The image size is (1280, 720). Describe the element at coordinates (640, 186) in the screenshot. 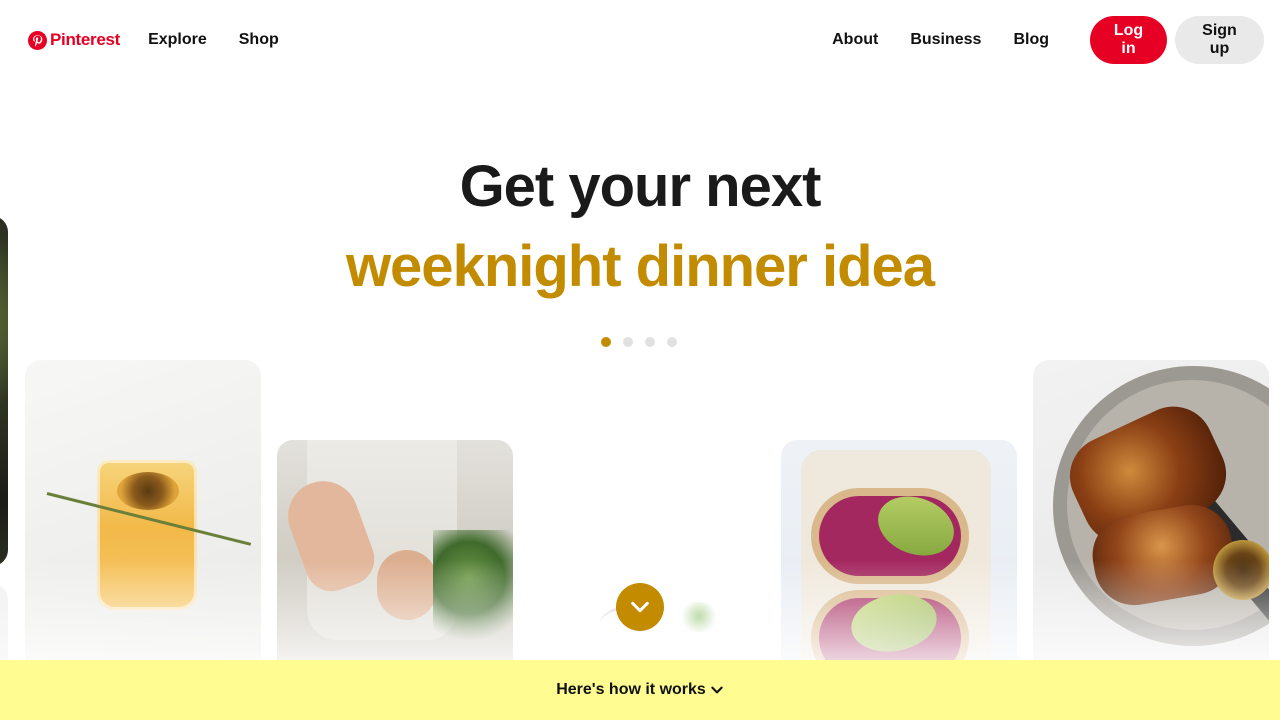

I see `hero-title: Get your next` at that location.